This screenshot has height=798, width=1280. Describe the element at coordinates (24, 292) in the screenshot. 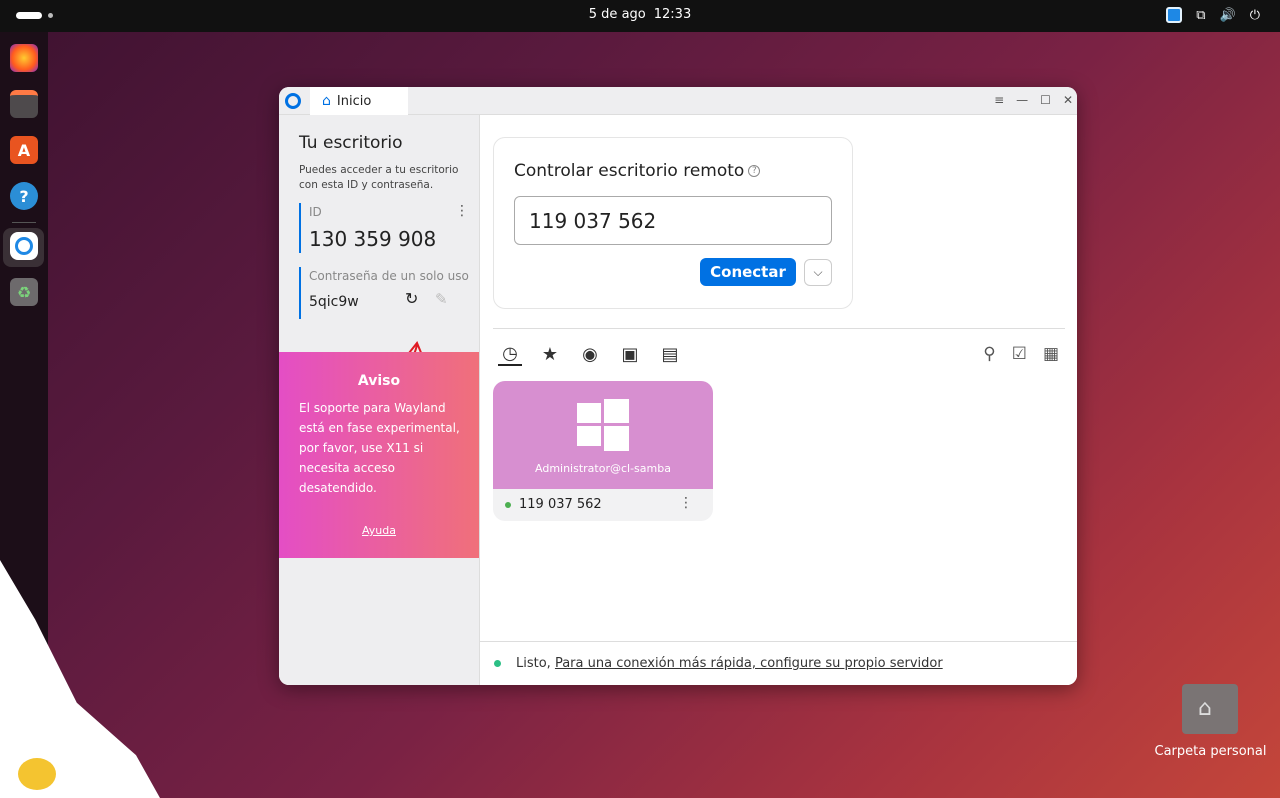

I see `trash-icon: ♻` at that location.